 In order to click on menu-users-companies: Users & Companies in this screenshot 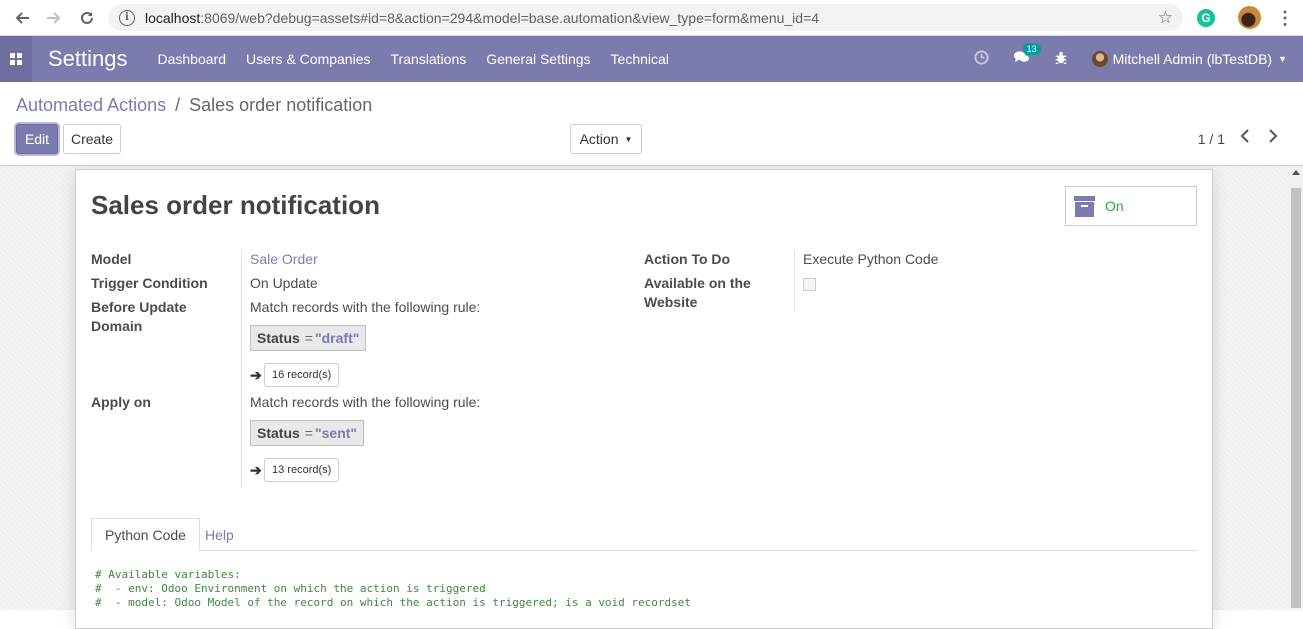, I will do `click(308, 59)`.